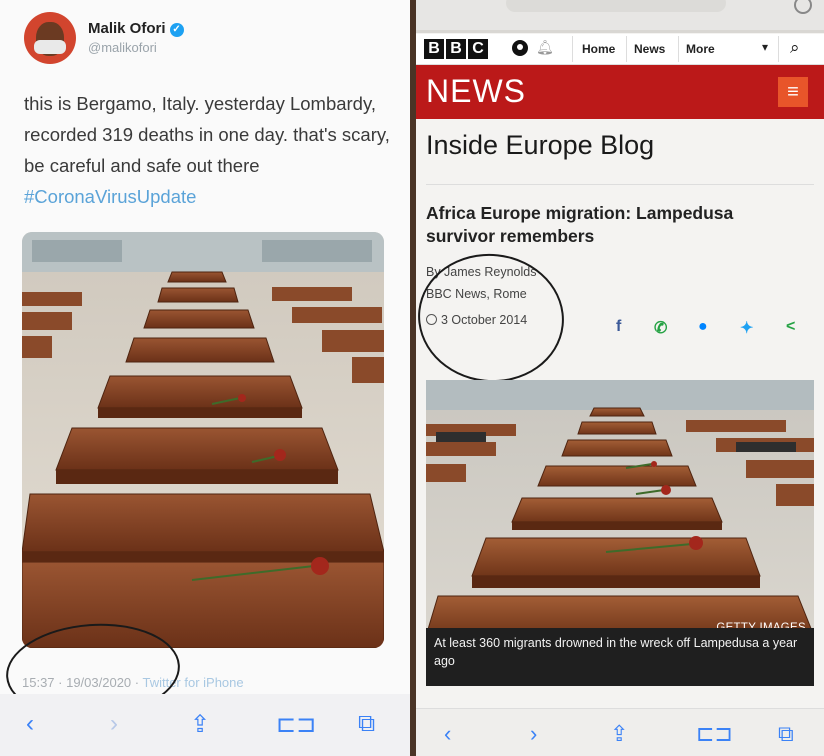 This screenshot has height=756, width=824. What do you see at coordinates (795, 48) in the screenshot?
I see `search-icon: ⌕` at bounding box center [795, 48].